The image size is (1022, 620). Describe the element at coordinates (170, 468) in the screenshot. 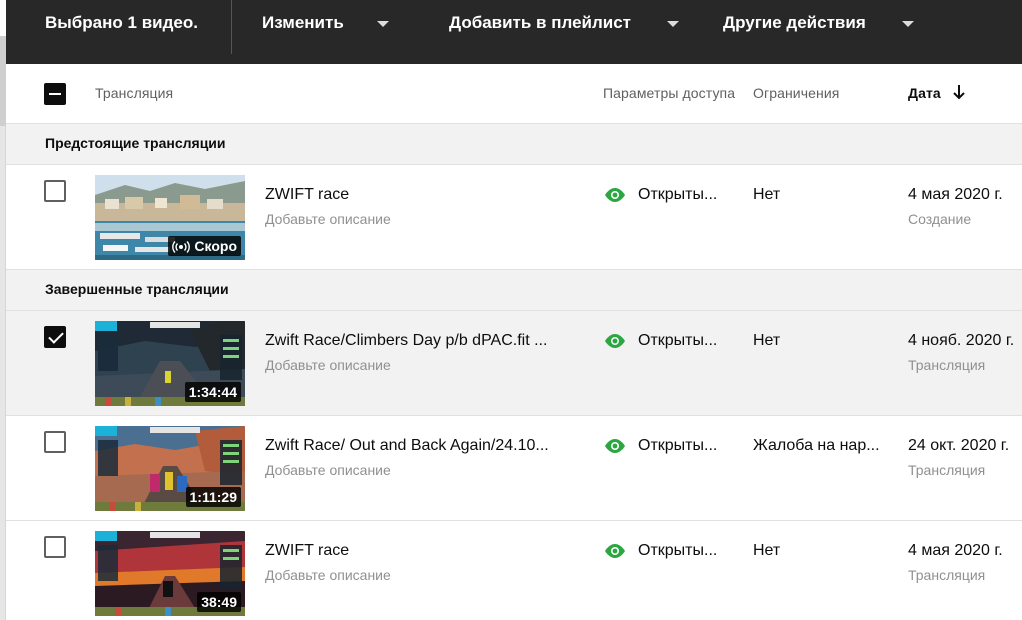

I see `video-thumbnail: 1:11:29` at that location.